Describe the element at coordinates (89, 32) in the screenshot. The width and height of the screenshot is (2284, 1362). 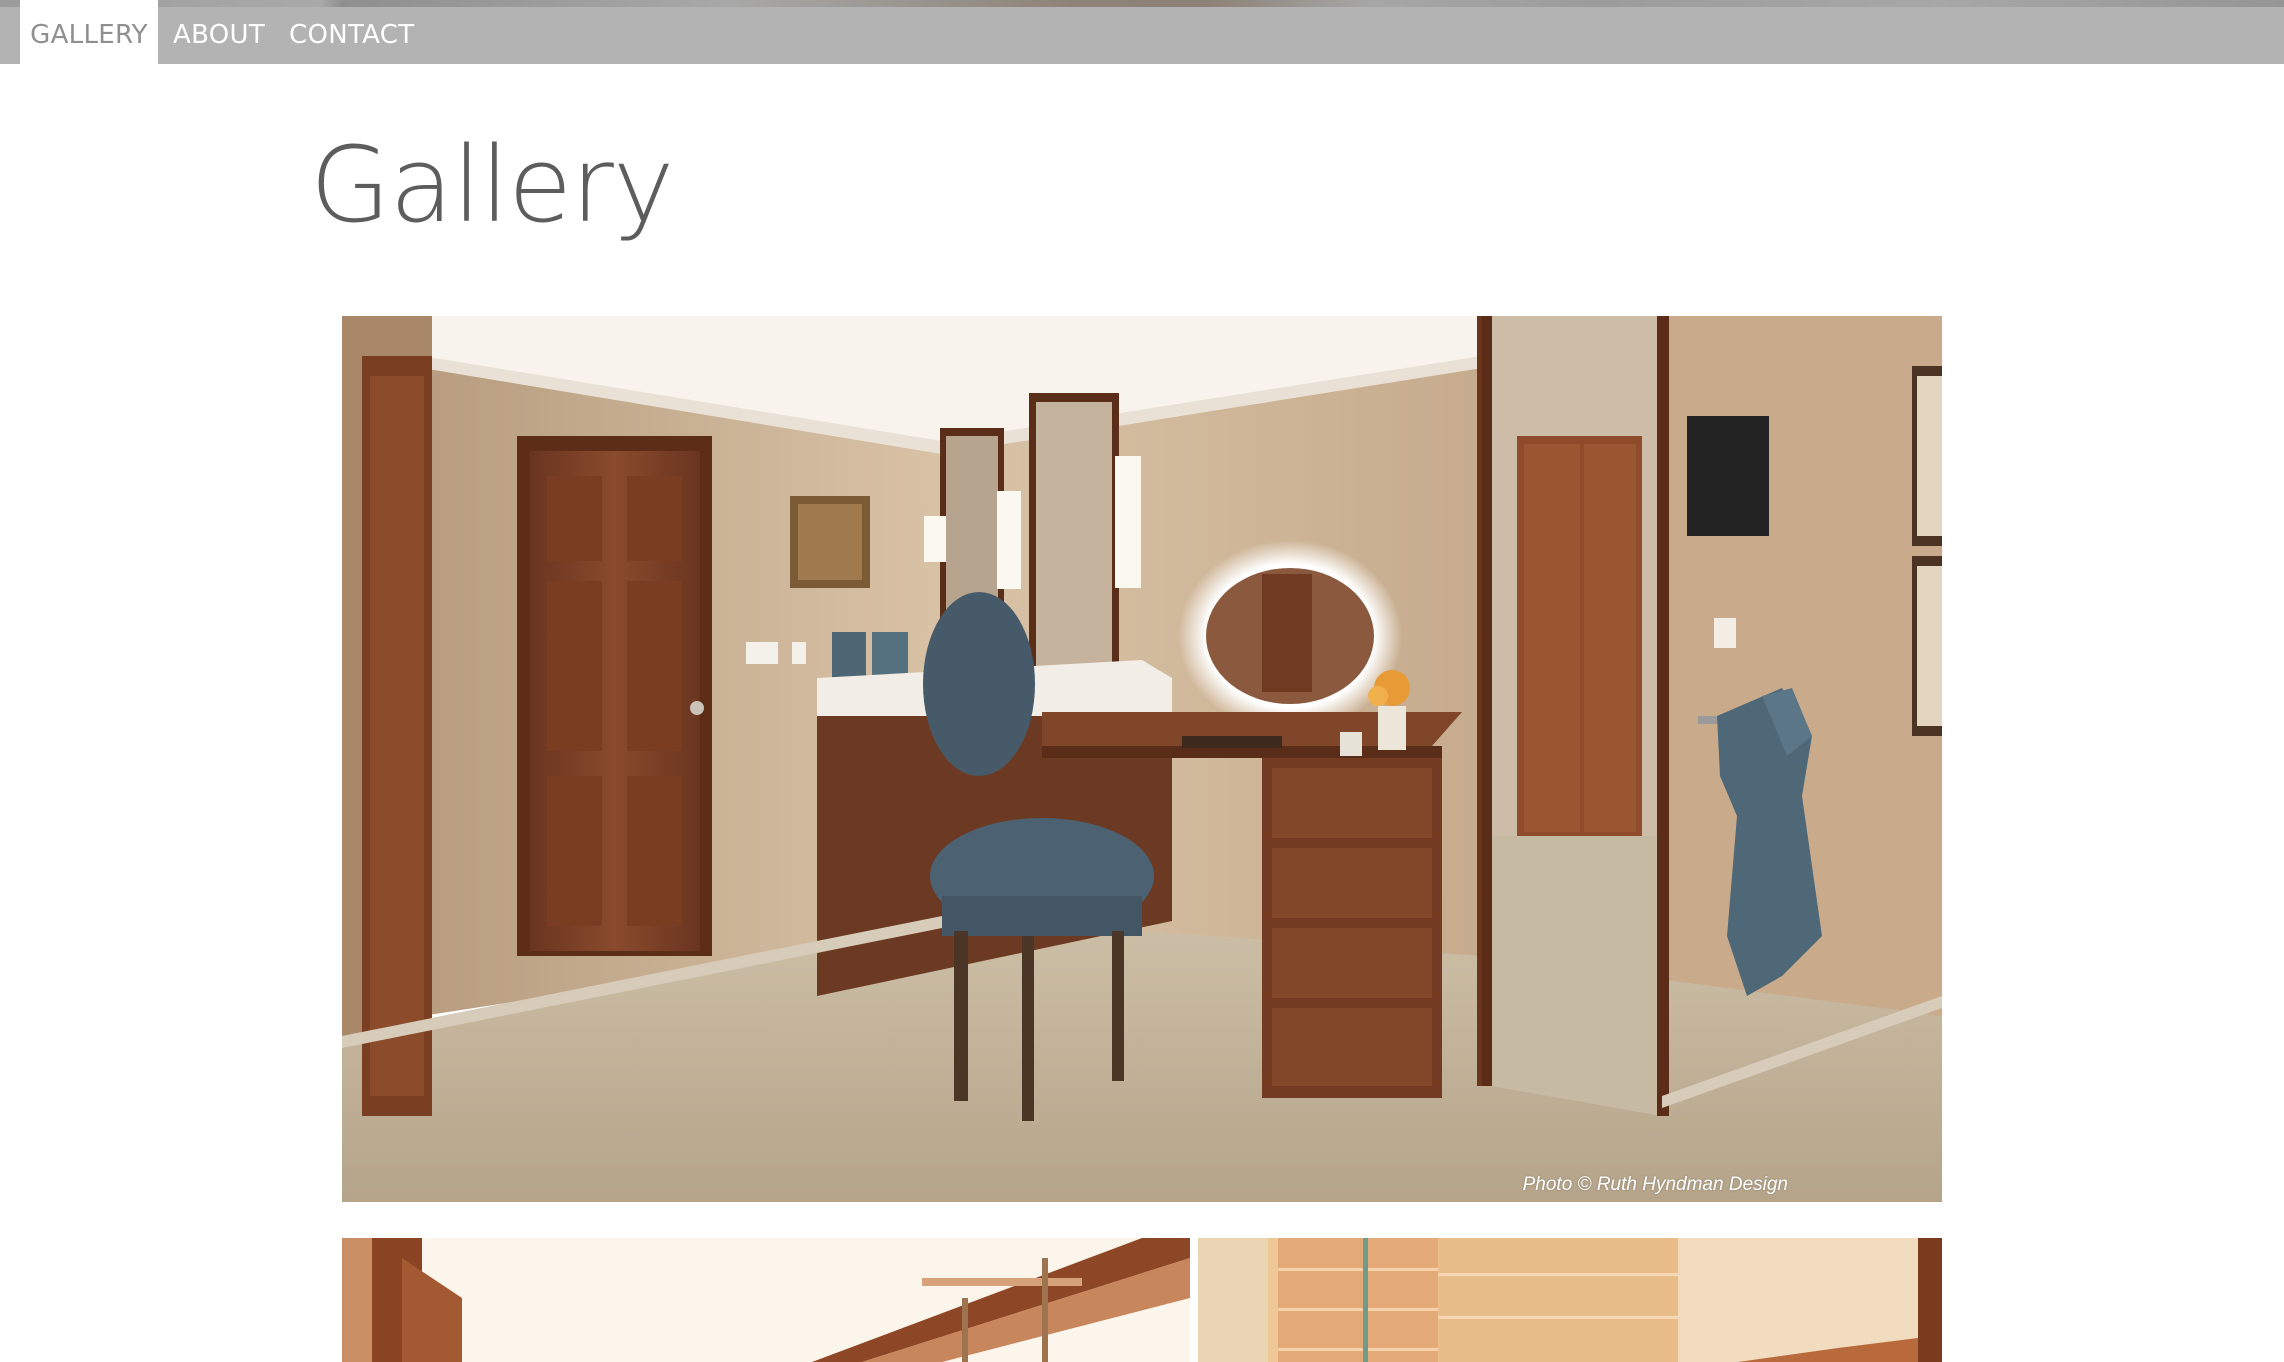
I see `nav-item-gallery: GALLERY` at that location.